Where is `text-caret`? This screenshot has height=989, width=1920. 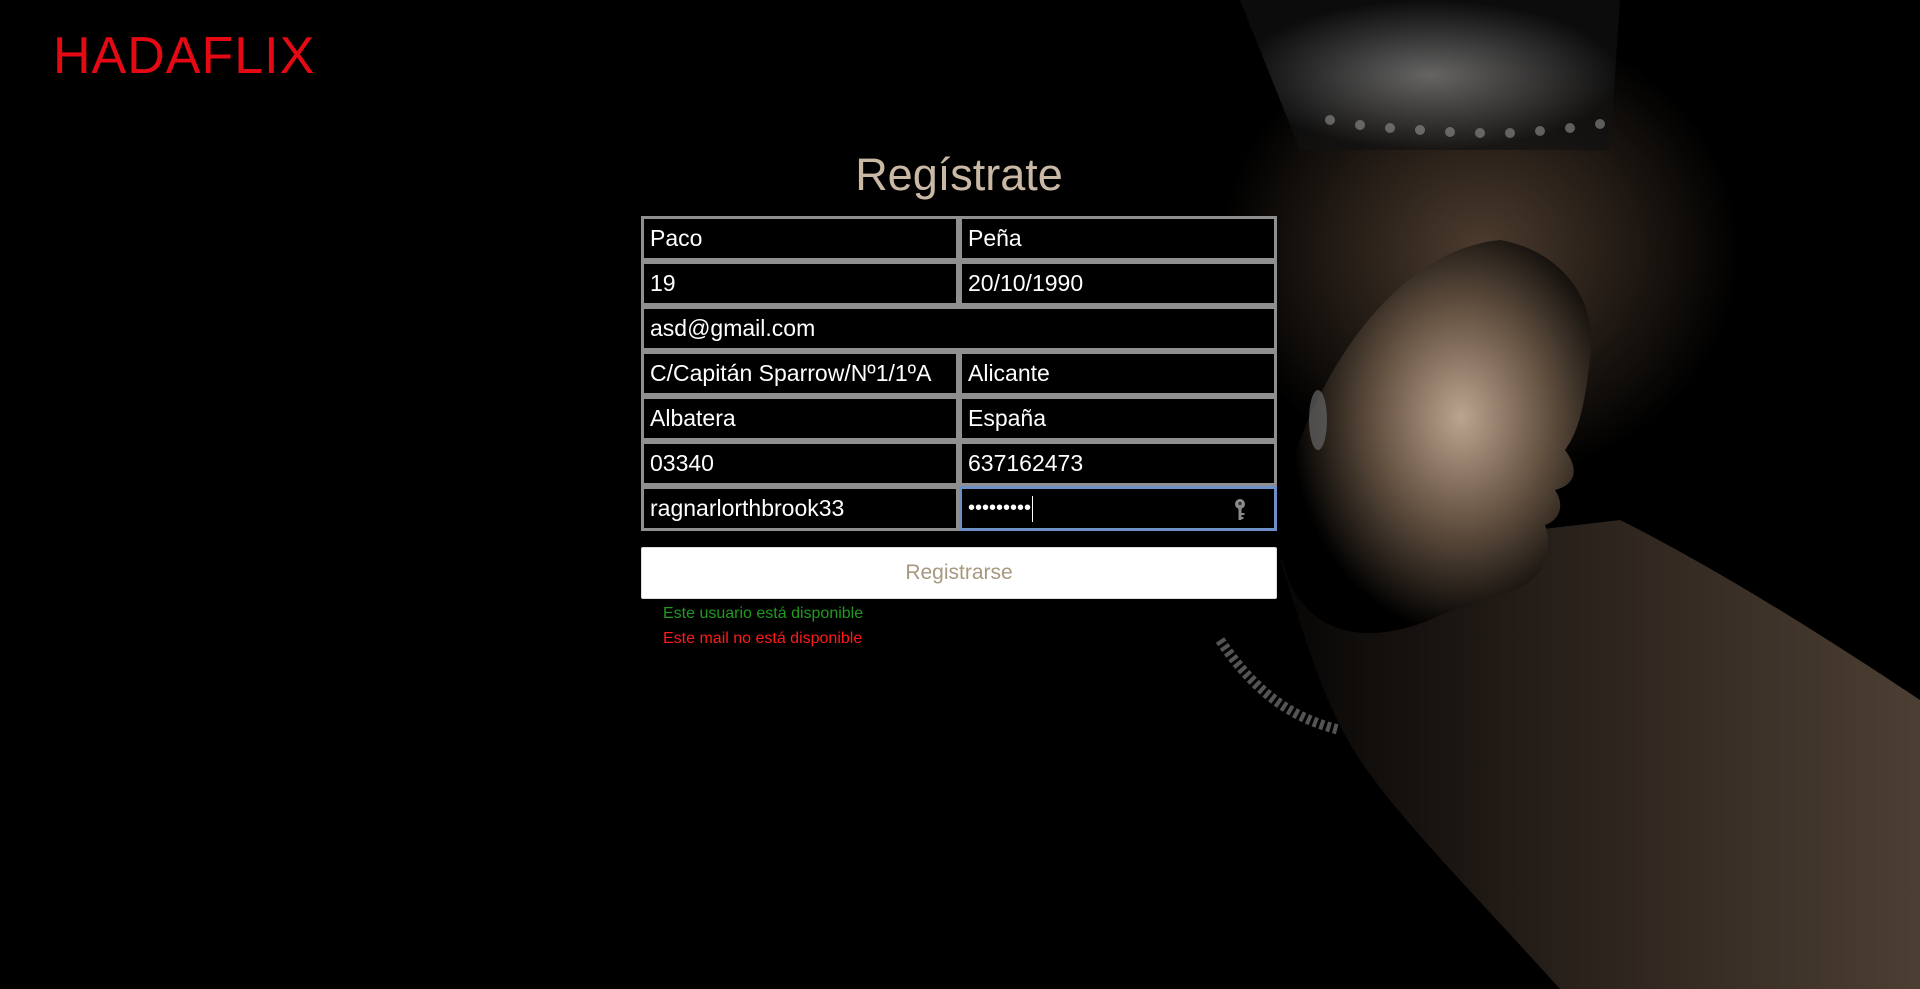
text-caret is located at coordinates (1033, 508).